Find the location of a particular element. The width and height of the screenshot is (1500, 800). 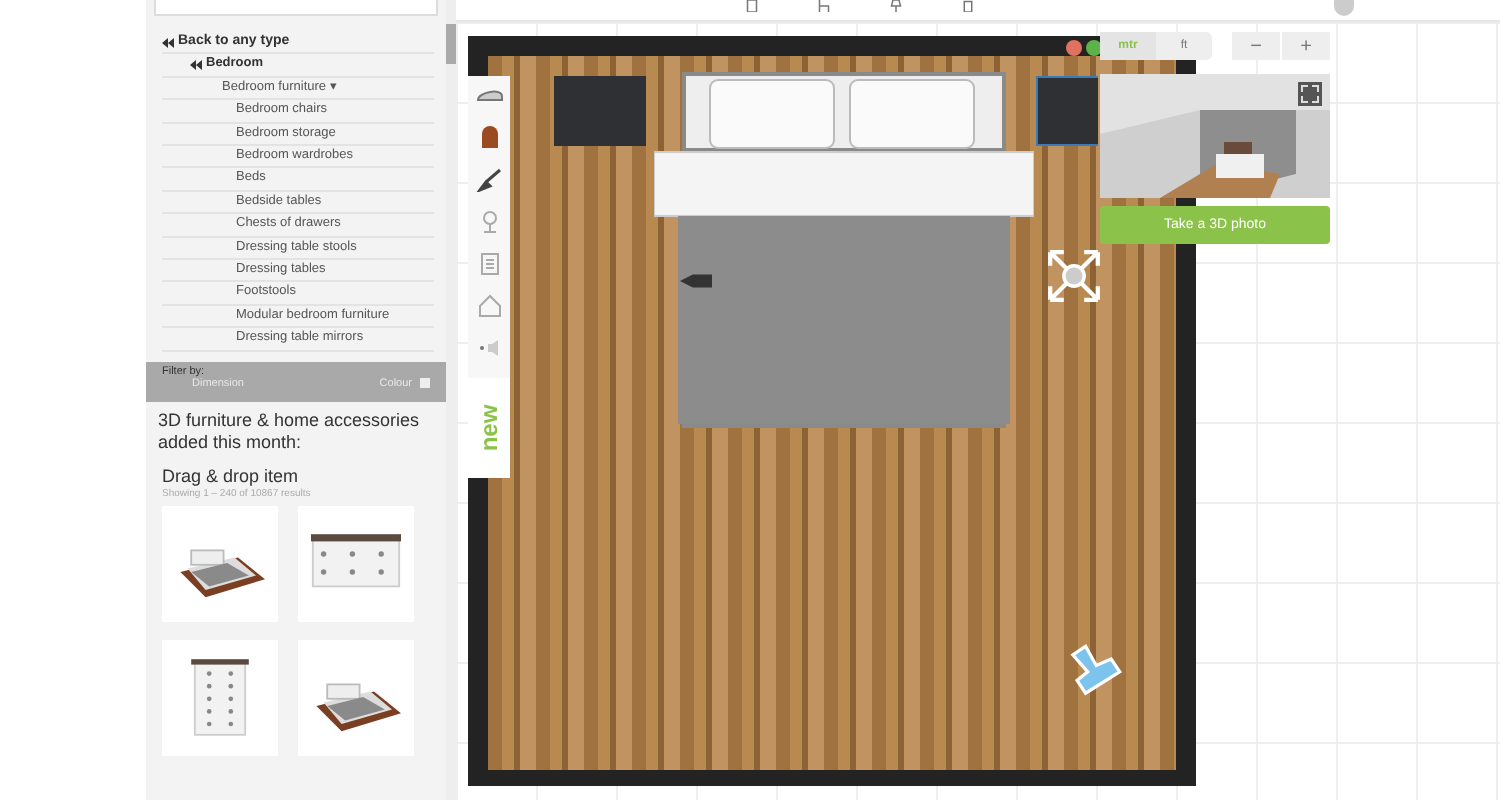

lamp-icon is located at coordinates (896, 6).